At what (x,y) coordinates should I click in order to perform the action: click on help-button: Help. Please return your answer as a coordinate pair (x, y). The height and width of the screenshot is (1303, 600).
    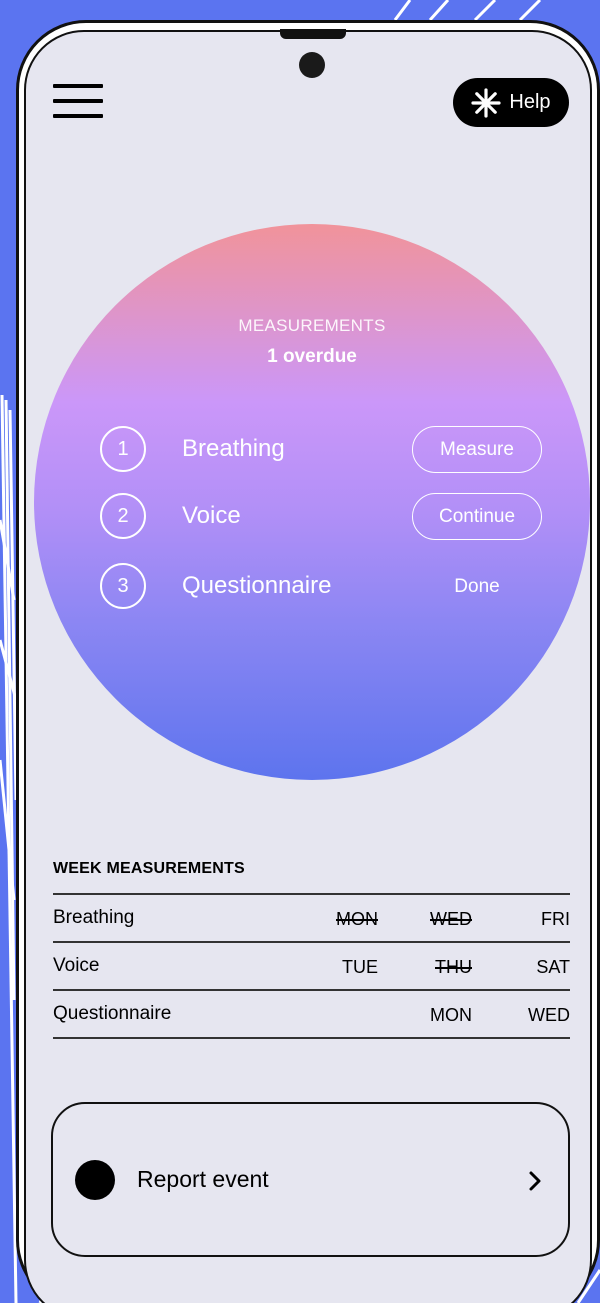
    Looking at the image, I should click on (511, 102).